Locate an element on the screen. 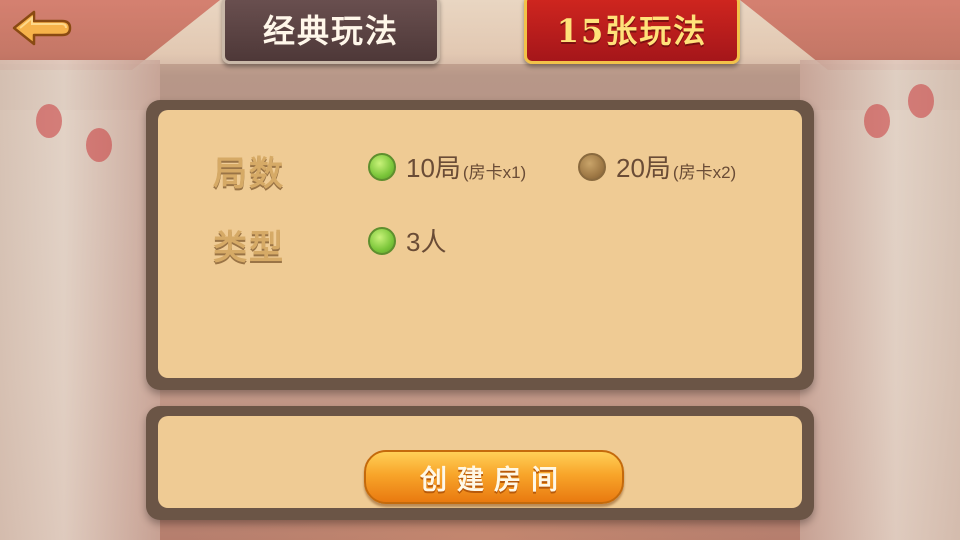 The width and height of the screenshot is (960, 540). tab-15-cards-mode: 15张玩法 is located at coordinates (632, 32).